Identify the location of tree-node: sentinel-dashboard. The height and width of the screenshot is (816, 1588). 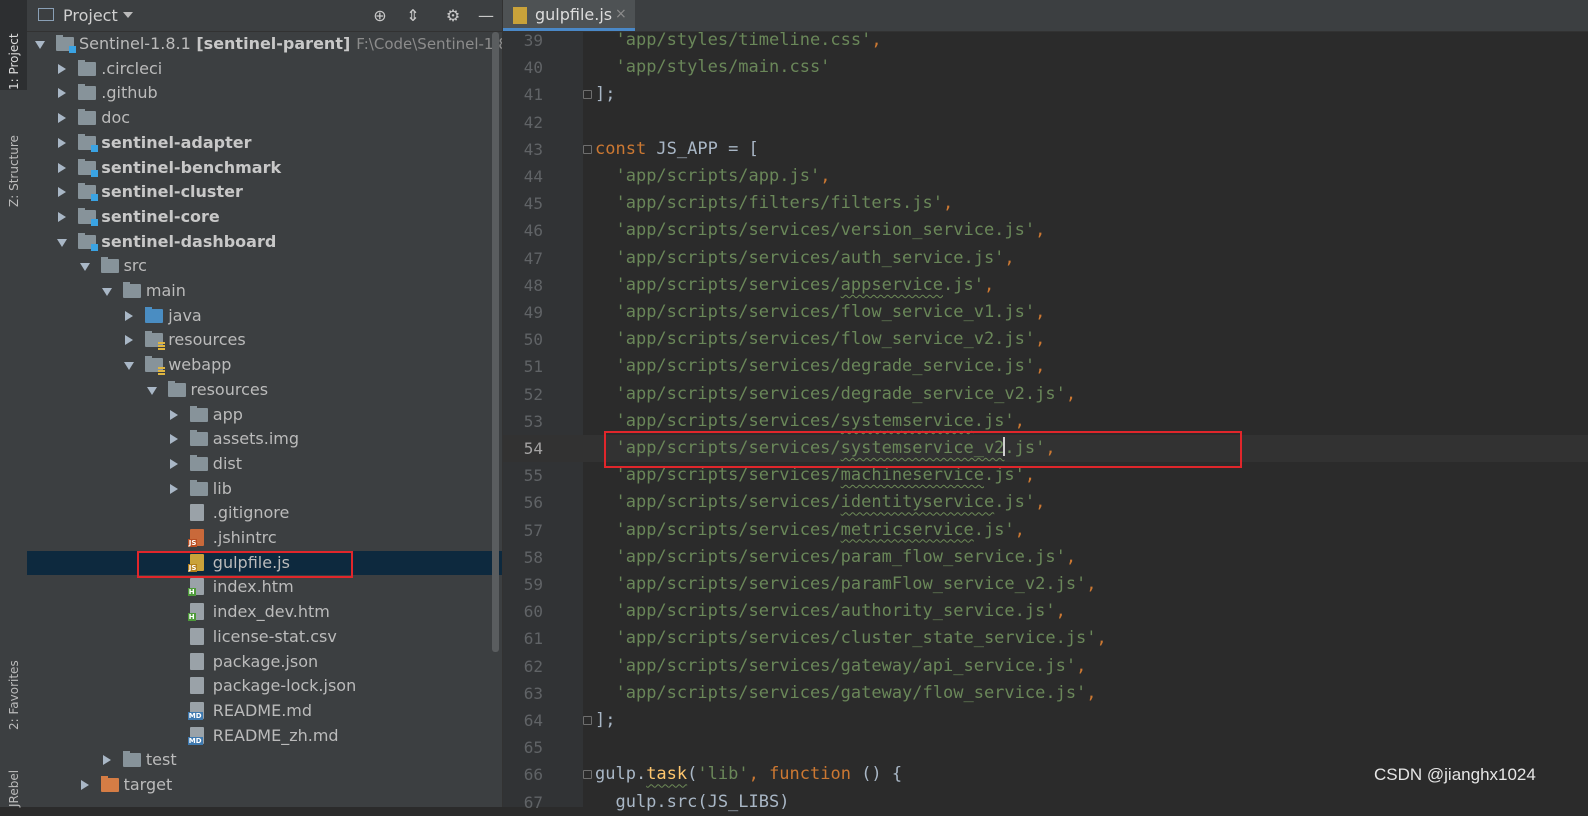
(264, 242).